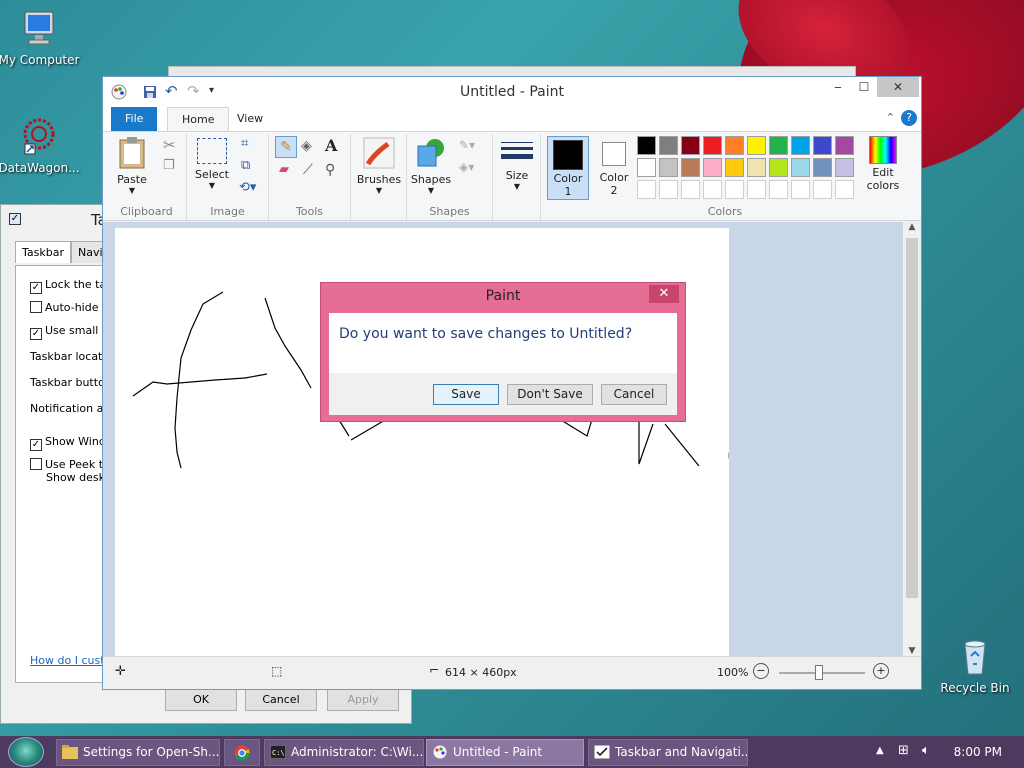  I want to click on color2-button: Color 2, so click(614, 166).